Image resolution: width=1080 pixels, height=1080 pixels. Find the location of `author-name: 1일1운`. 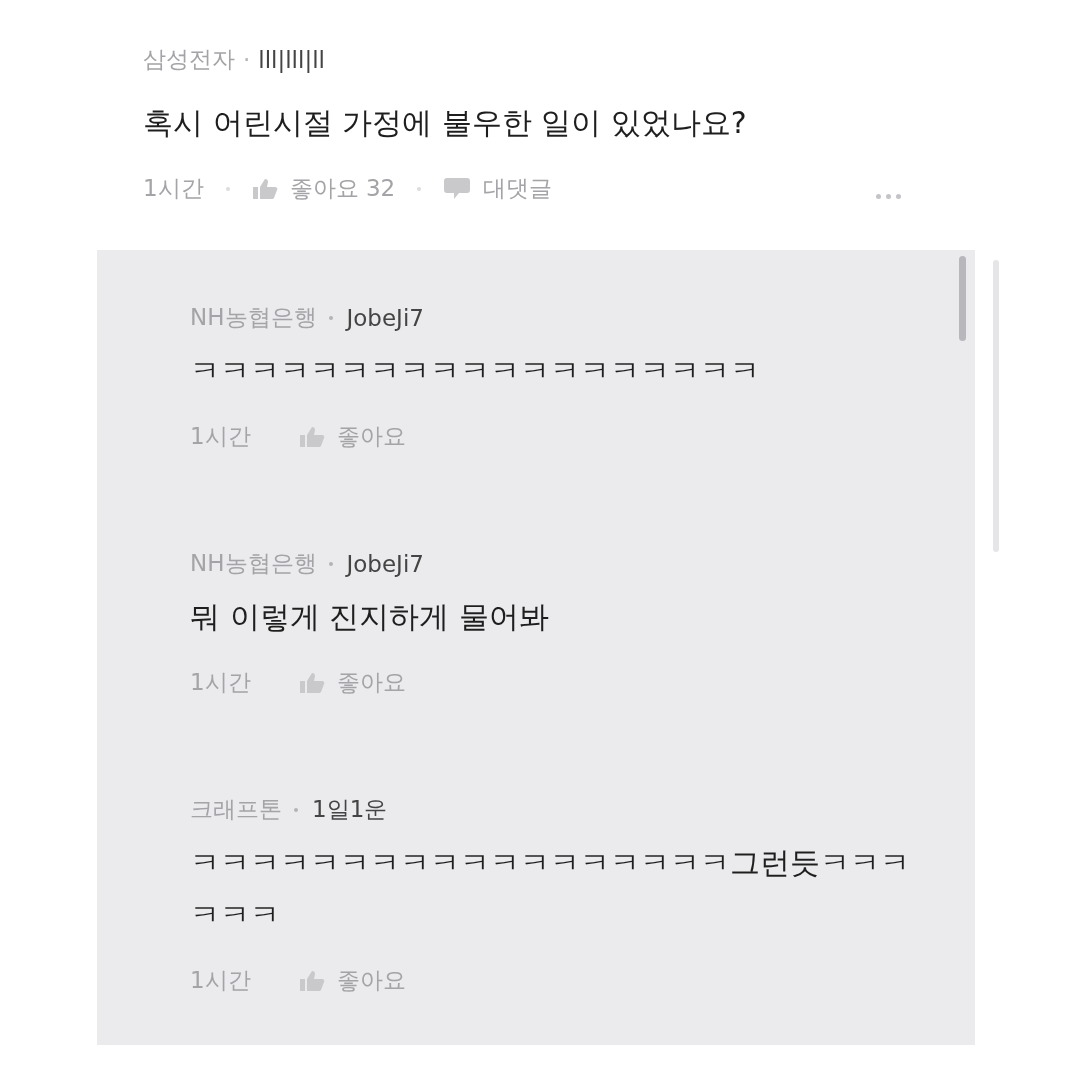

author-name: 1일1운 is located at coordinates (350, 809).